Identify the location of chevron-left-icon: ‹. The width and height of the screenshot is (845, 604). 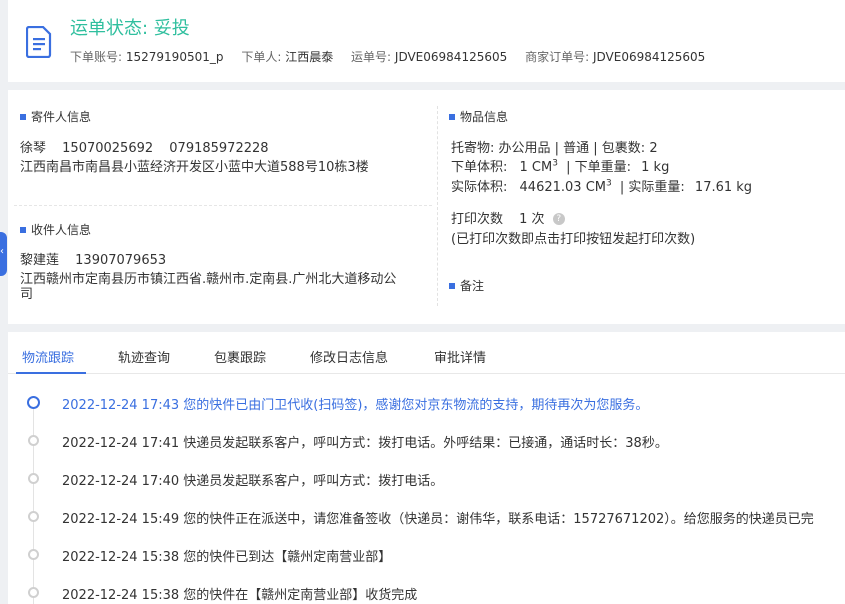
(2, 251).